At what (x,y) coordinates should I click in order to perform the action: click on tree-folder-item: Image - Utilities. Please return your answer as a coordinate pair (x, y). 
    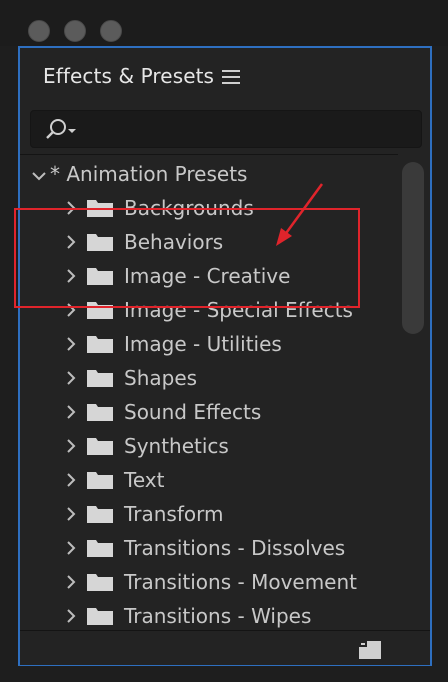
    Looking at the image, I should click on (209, 344).